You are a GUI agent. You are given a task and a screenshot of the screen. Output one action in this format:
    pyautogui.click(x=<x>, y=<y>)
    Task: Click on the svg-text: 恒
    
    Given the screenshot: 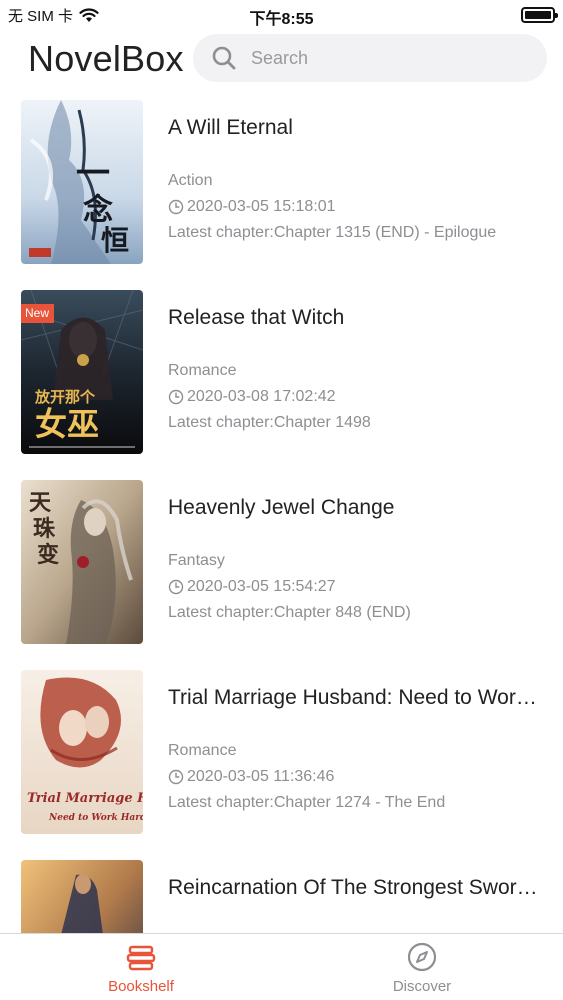 What is the action you would take?
    pyautogui.click(x=115, y=240)
    